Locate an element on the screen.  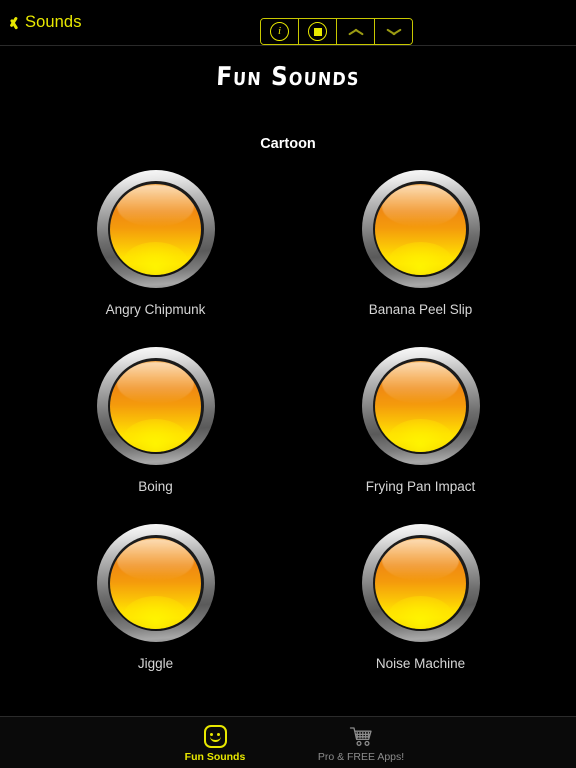
tab-pro-free-apps: Pro & FREE Apps! is located at coordinates (361, 743).